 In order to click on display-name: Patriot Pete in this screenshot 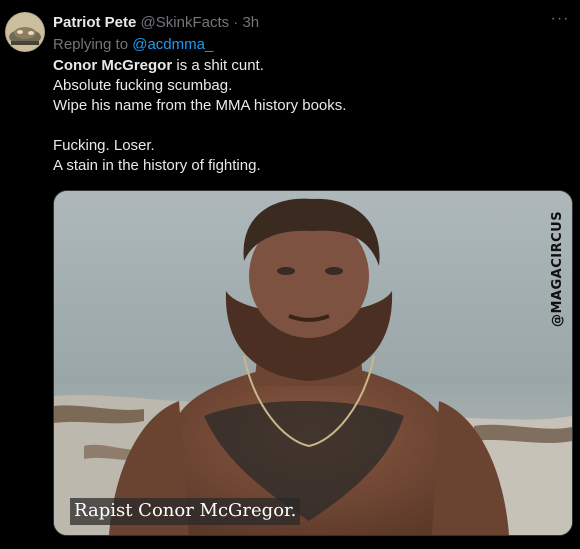, I will do `click(94, 22)`.